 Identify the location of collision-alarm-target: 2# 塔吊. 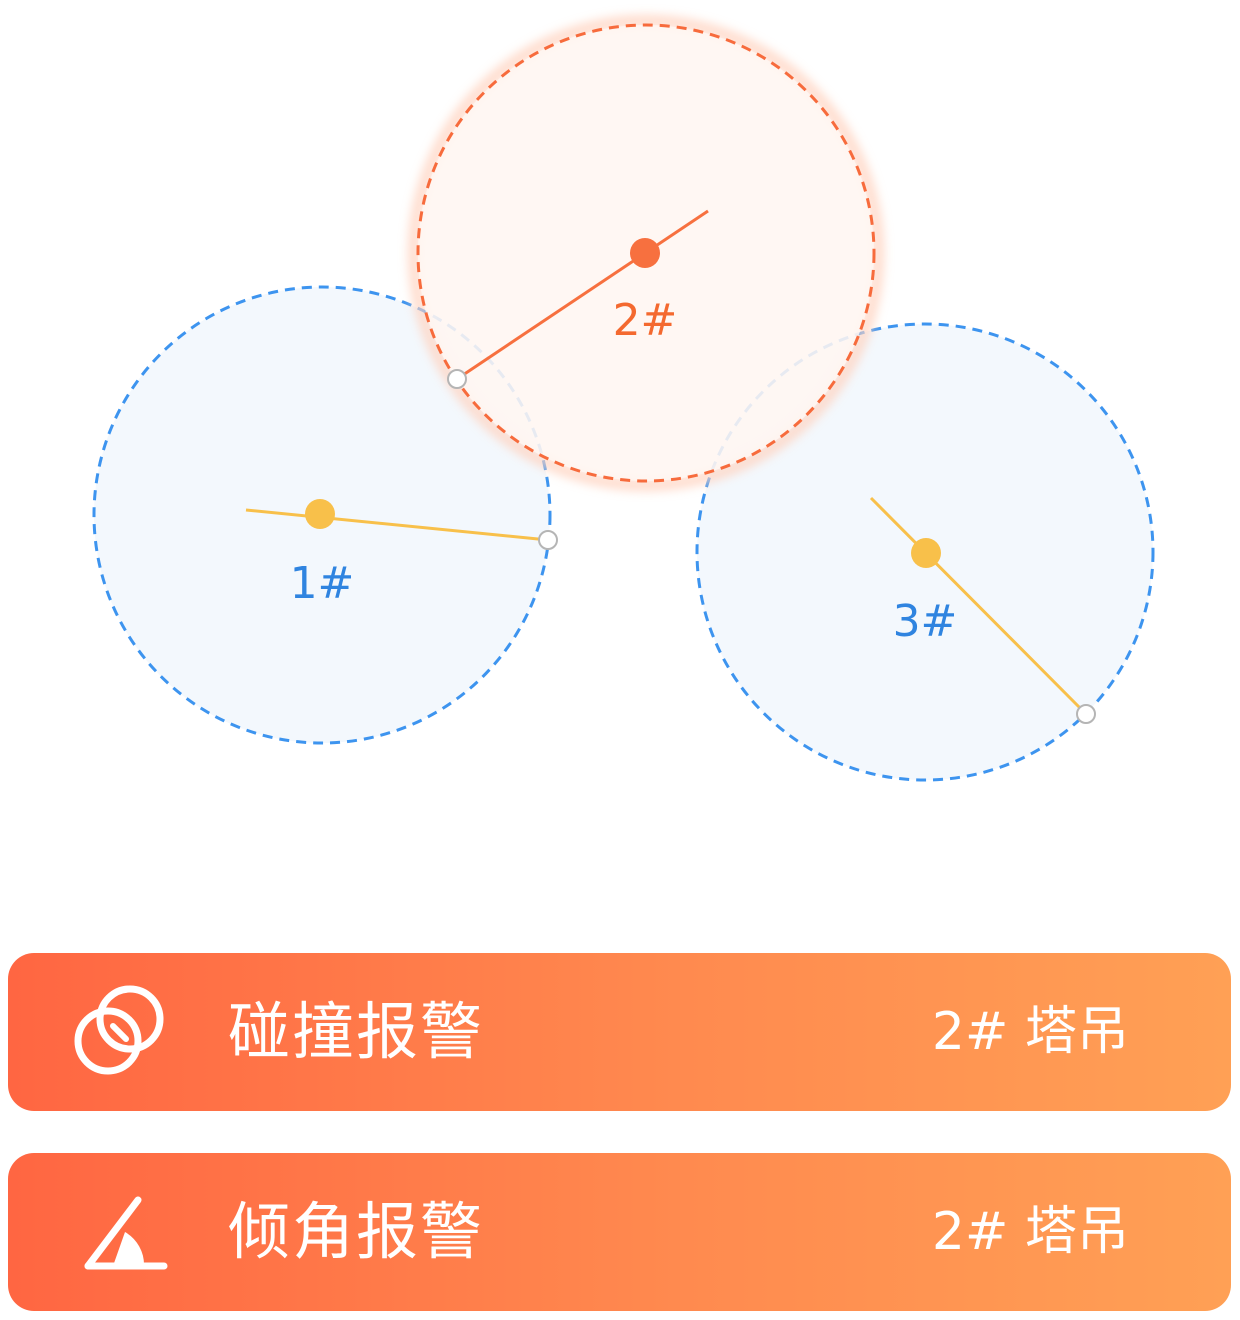
(1030, 1032).